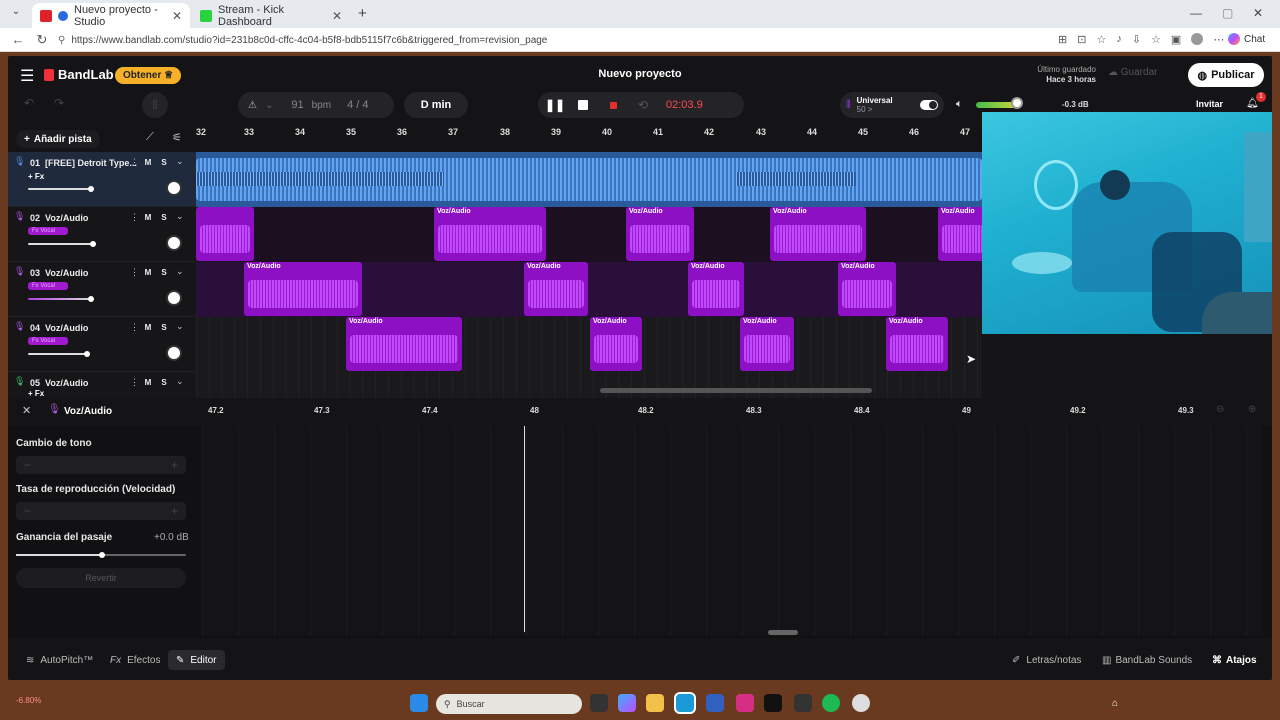 Image resolution: width=1280 pixels, height=720 pixels. I want to click on track-row: 🎙︎ 02 Voz/Audio ⋮ M S ⌄ Fx Vocal, so click(102, 234).